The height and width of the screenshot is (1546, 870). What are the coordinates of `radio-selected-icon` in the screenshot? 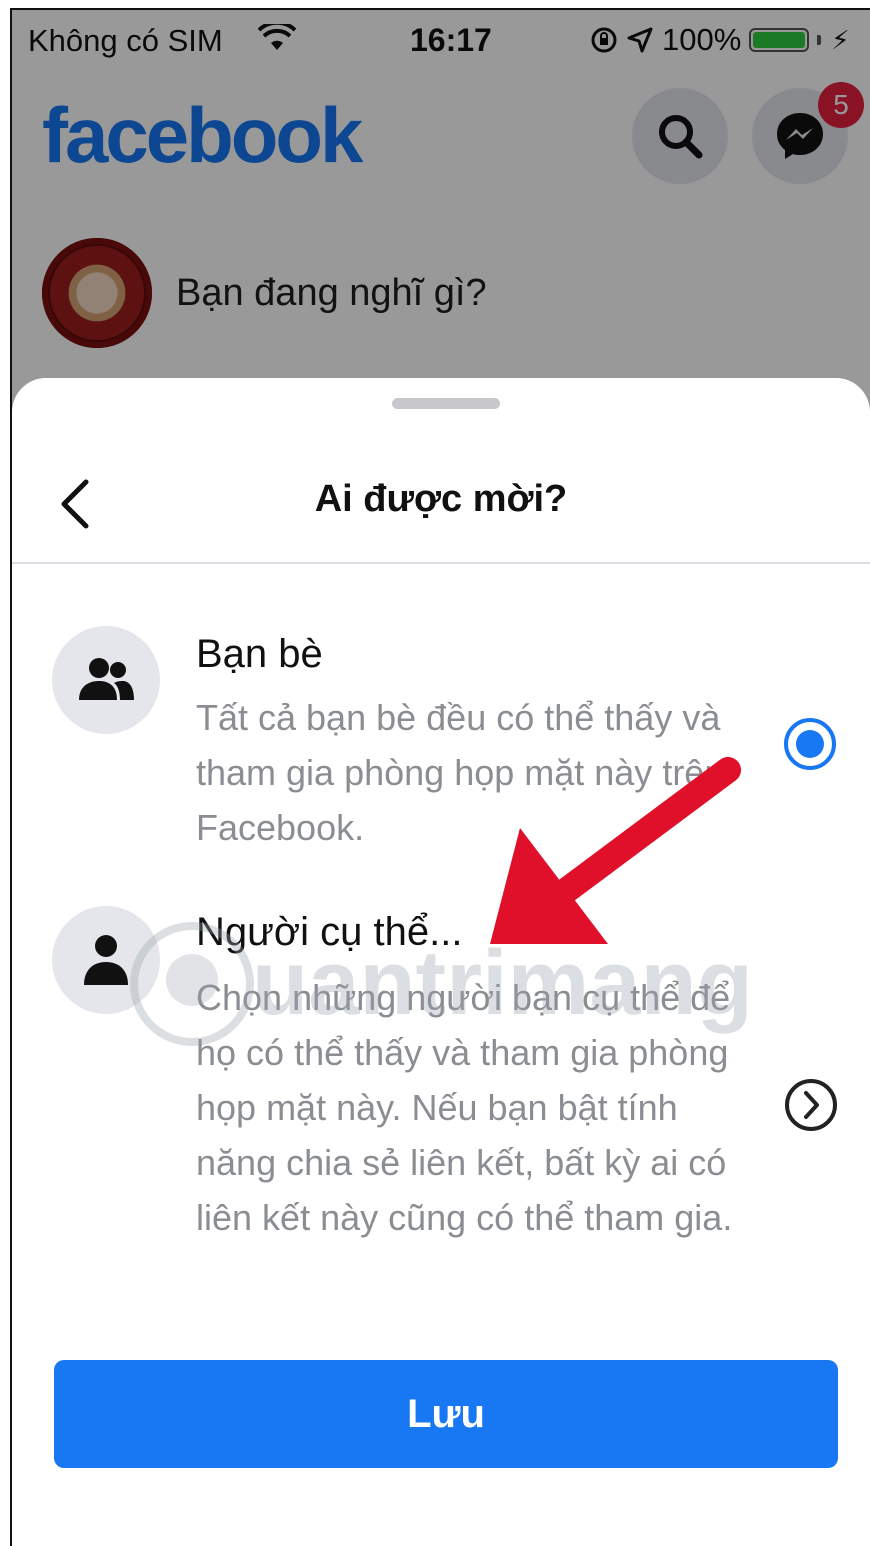 It's located at (810, 744).